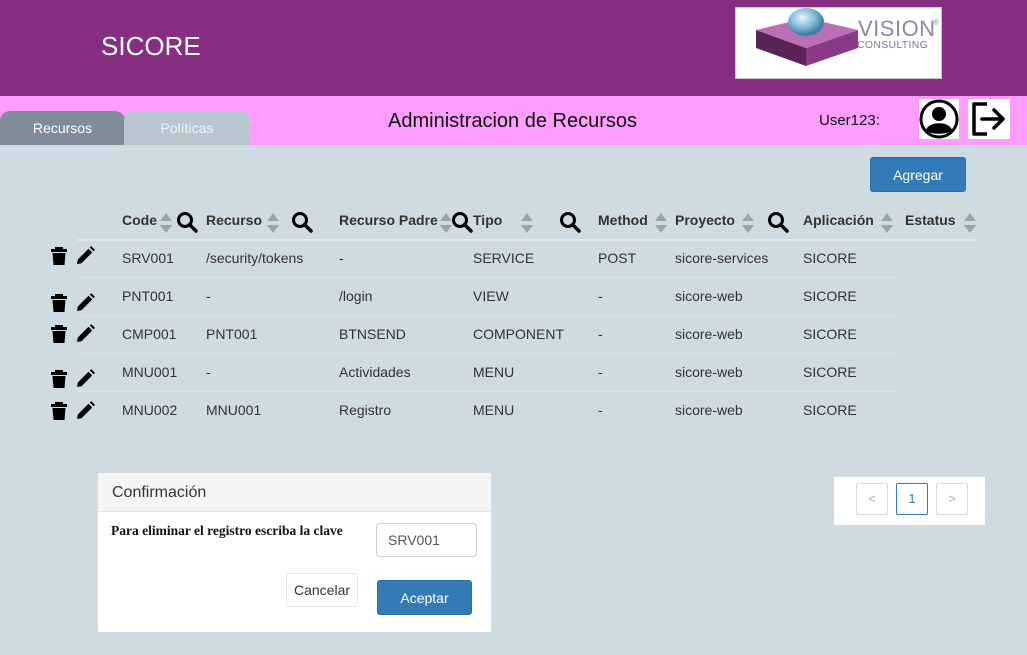 This screenshot has width=1027, height=655. Describe the element at coordinates (424, 597) in the screenshot. I see `accept-button: Aceptar` at that location.